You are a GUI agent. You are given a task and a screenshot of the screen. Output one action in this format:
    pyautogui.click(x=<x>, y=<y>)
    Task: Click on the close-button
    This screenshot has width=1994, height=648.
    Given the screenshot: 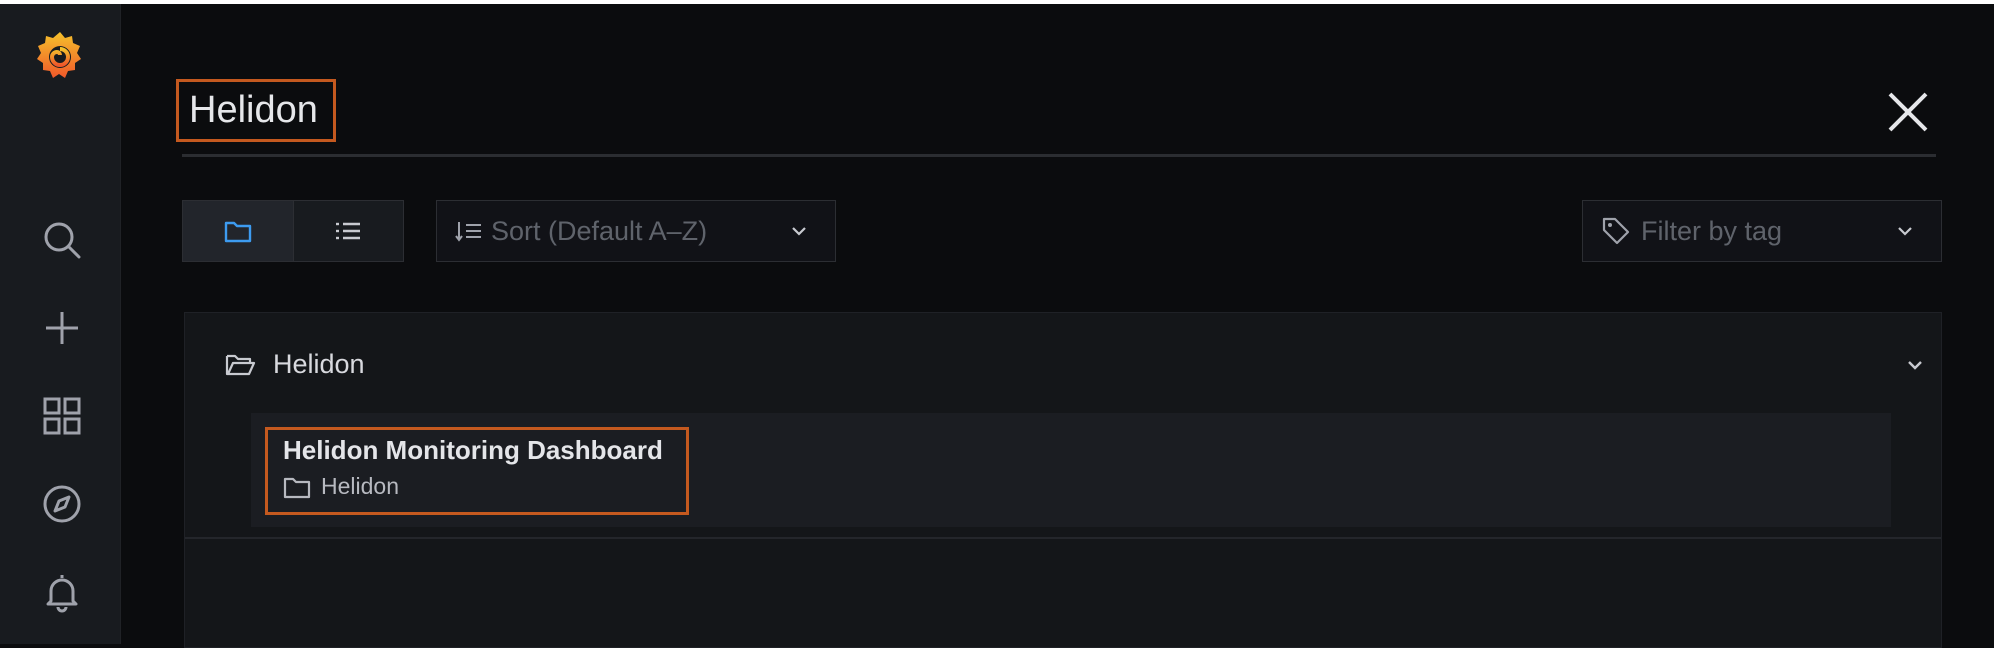 What is the action you would take?
    pyautogui.click(x=1908, y=112)
    